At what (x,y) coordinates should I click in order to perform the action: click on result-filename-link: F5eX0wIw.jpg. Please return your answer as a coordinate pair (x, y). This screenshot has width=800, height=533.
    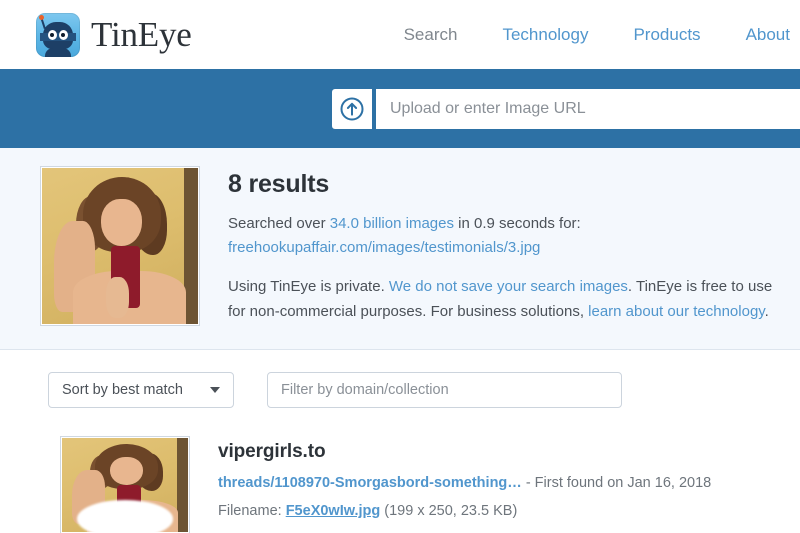
    Looking at the image, I should click on (333, 511).